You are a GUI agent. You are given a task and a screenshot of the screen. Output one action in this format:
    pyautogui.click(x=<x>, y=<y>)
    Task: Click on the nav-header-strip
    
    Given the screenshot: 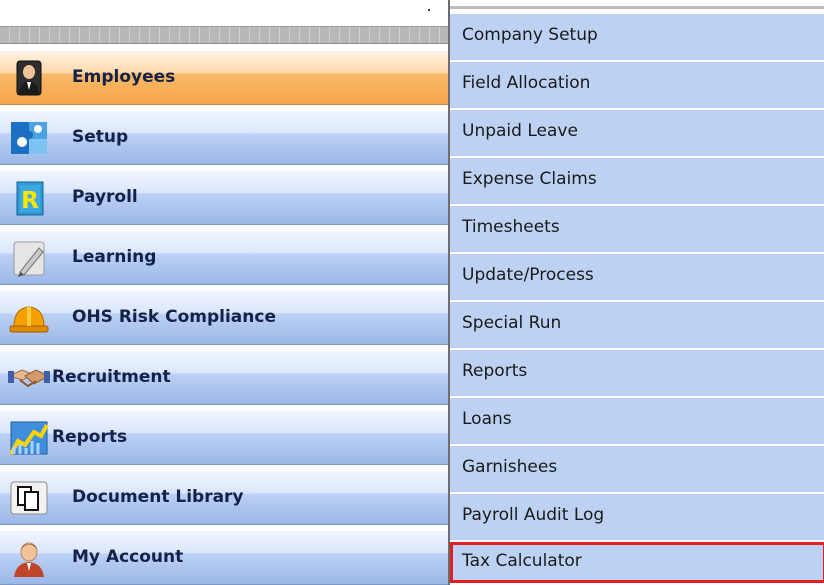 What is the action you would take?
    pyautogui.click(x=224, y=35)
    